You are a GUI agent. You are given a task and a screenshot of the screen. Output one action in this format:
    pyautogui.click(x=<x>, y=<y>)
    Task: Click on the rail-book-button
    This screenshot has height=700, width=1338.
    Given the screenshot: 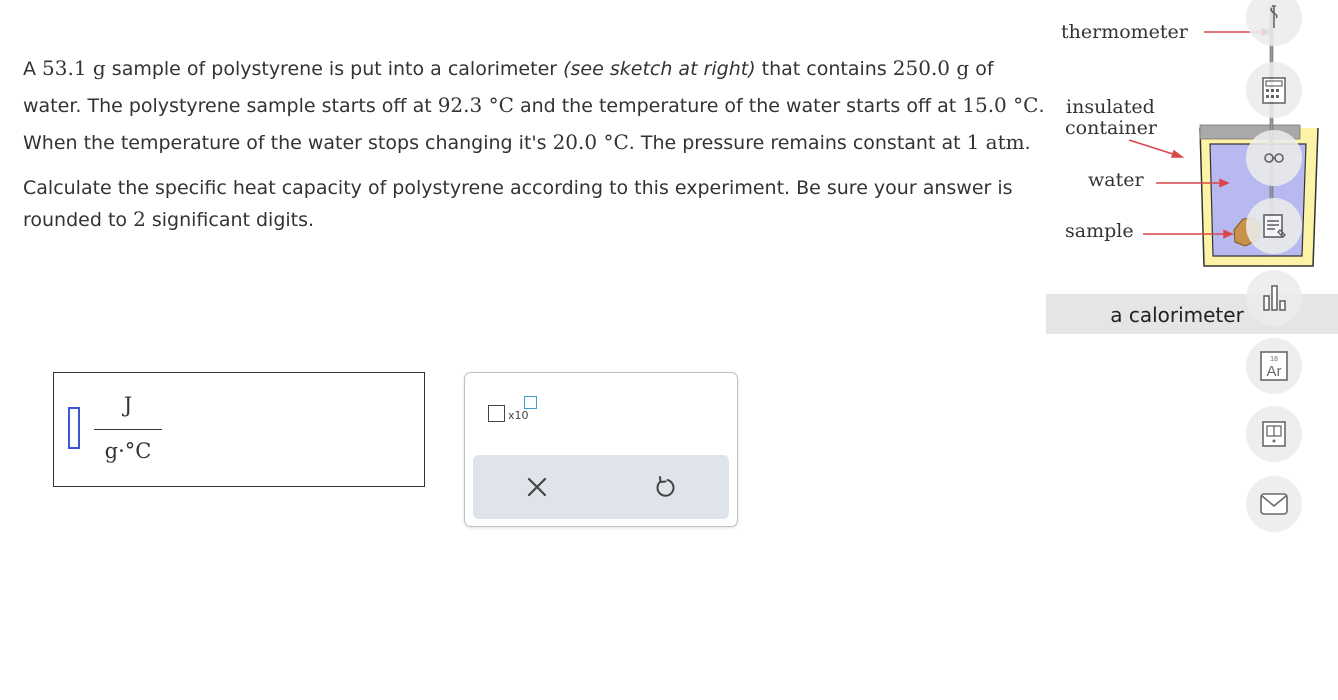 What is the action you would take?
    pyautogui.click(x=1274, y=434)
    